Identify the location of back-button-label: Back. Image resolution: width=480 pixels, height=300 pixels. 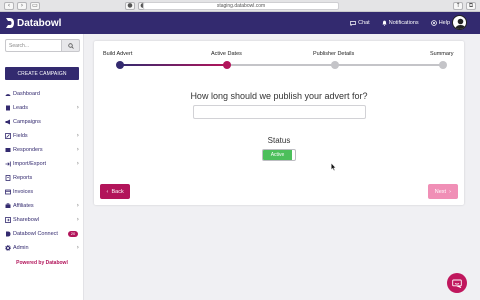
(117, 191).